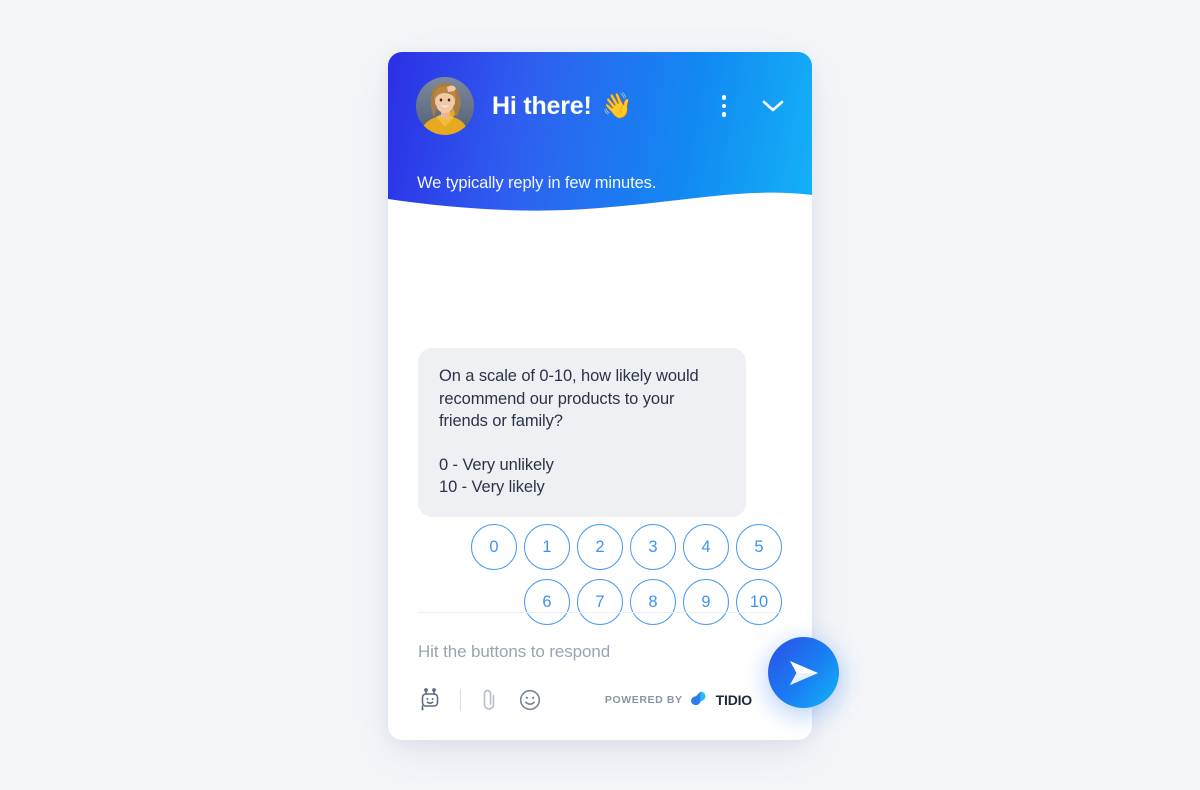 The width and height of the screenshot is (1200, 790). I want to click on emoji-icon, so click(530, 700).